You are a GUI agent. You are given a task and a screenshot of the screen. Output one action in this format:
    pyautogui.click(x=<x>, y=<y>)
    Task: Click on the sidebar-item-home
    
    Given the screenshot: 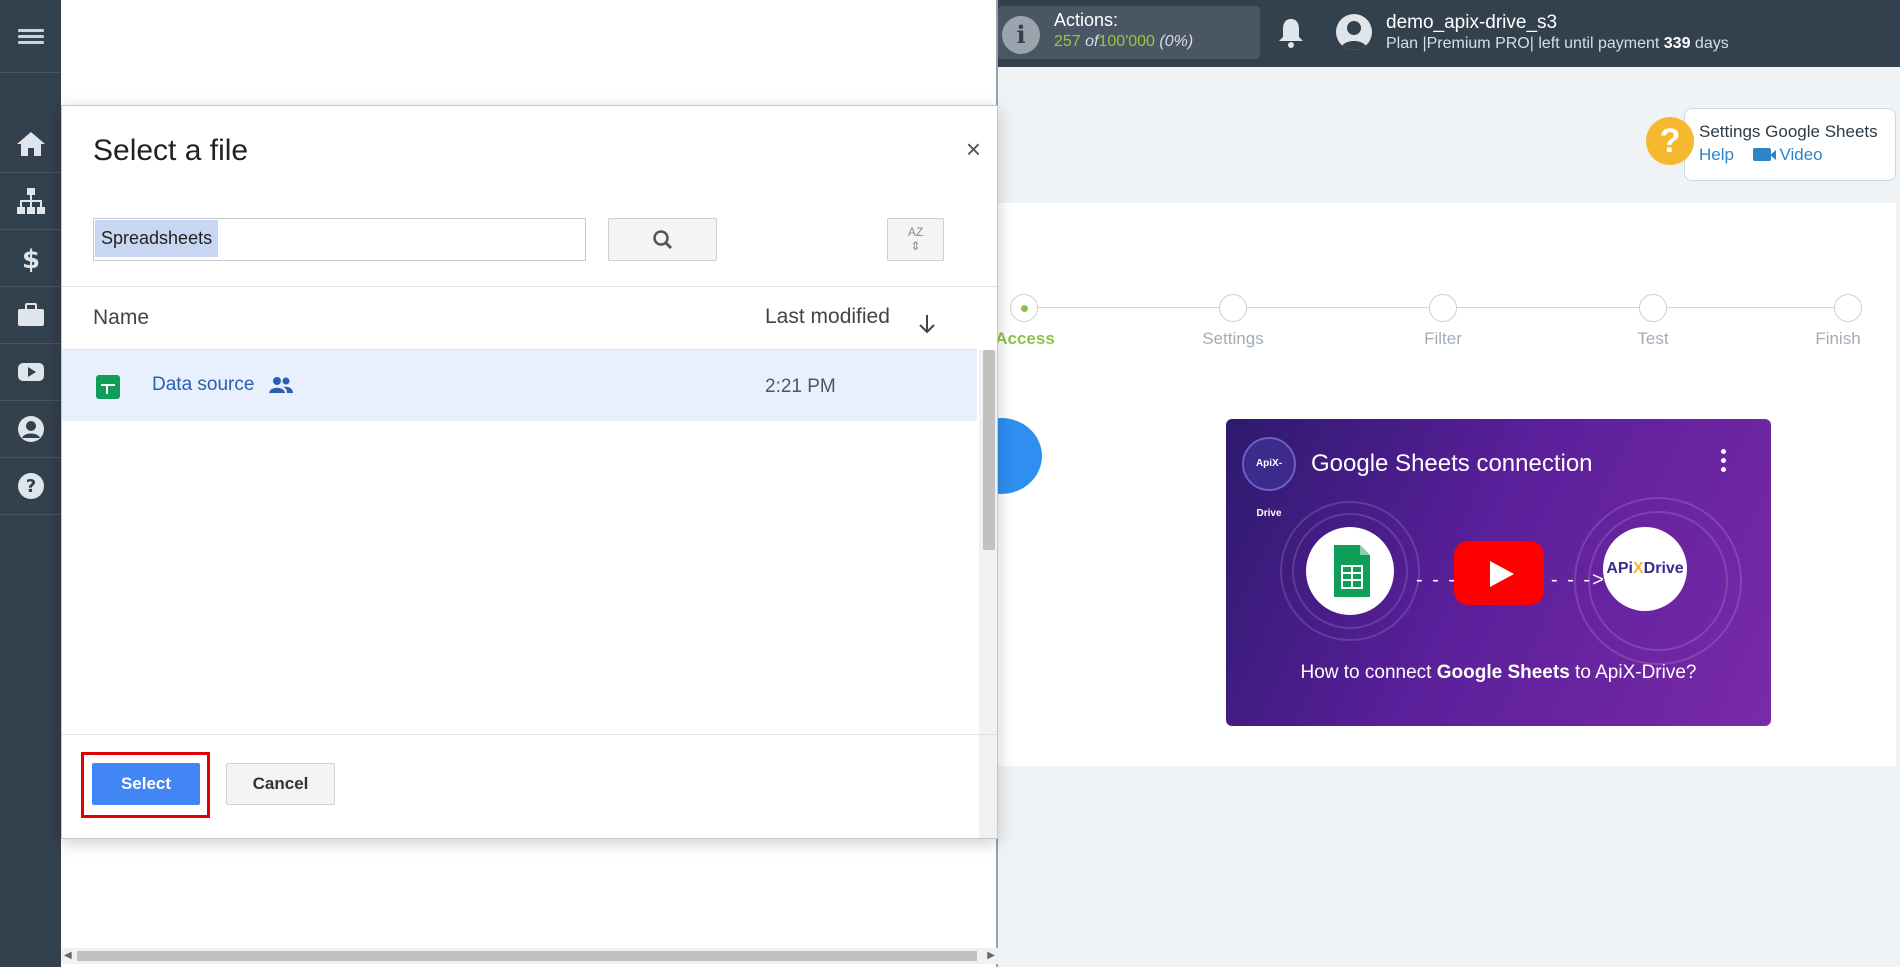 What is the action you would take?
    pyautogui.click(x=30, y=144)
    